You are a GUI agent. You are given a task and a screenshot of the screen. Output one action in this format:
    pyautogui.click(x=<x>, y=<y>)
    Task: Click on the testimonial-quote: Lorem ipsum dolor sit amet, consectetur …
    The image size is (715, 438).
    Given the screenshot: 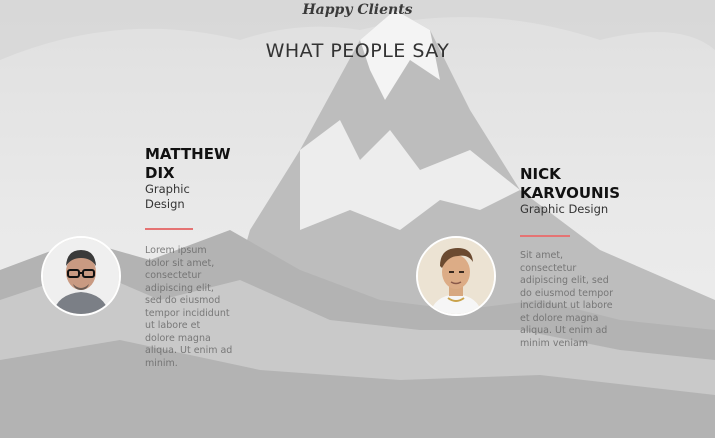 What is the action you would take?
    pyautogui.click(x=189, y=307)
    